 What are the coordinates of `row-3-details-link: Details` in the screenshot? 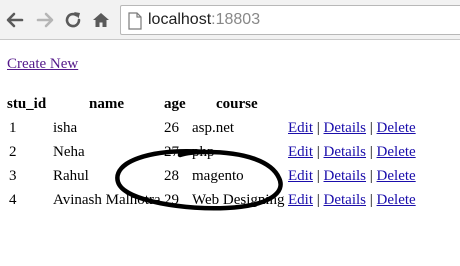 It's located at (345, 176).